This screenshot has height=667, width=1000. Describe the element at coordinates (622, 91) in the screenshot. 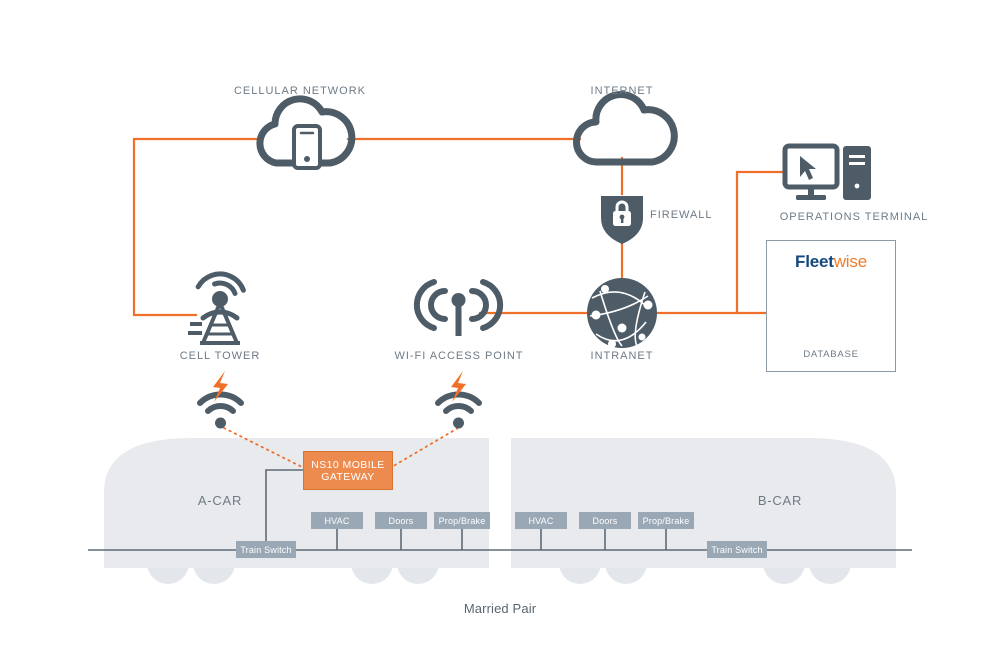

I see `internet-label: INTERNET` at that location.